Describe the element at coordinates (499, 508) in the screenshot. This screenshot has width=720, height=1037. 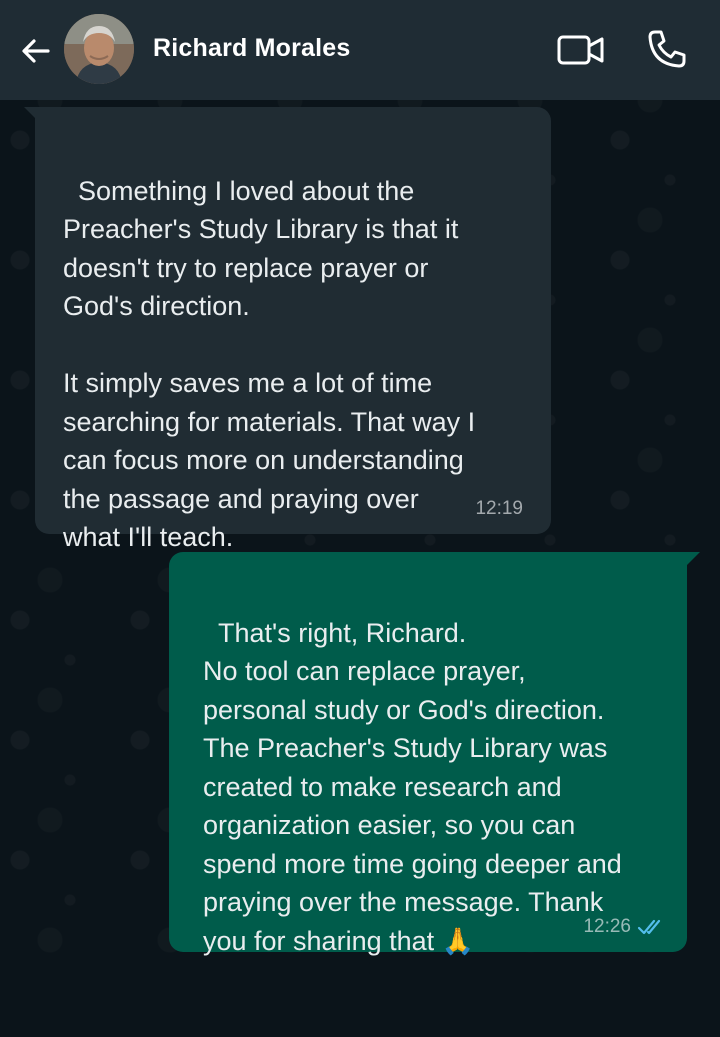
I see `message-timestamp: 12:19` at that location.